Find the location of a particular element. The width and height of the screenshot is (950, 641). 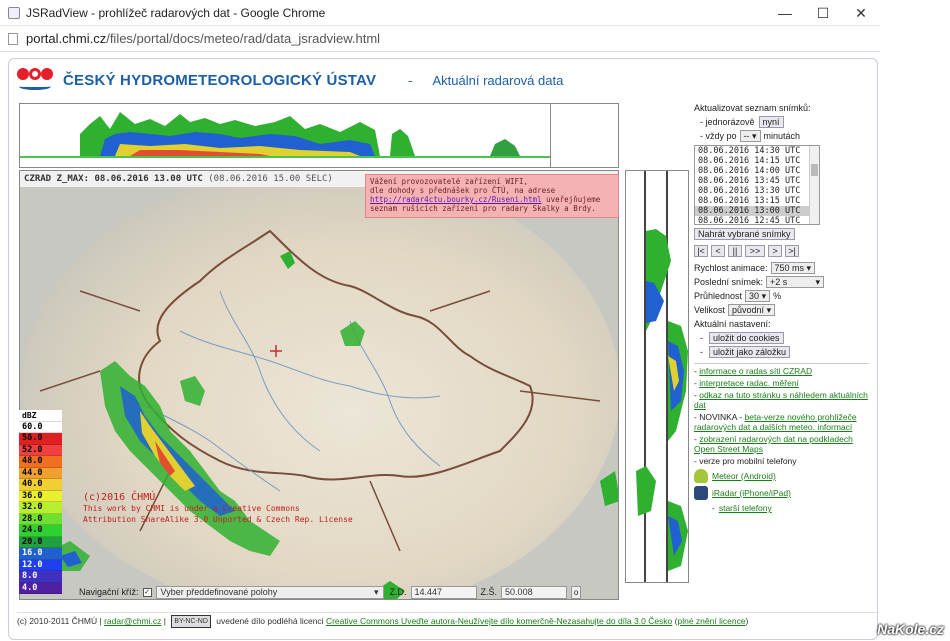

frame-list-item: 08.06.2016 13:00 UTC is located at coordinates (757, 211).